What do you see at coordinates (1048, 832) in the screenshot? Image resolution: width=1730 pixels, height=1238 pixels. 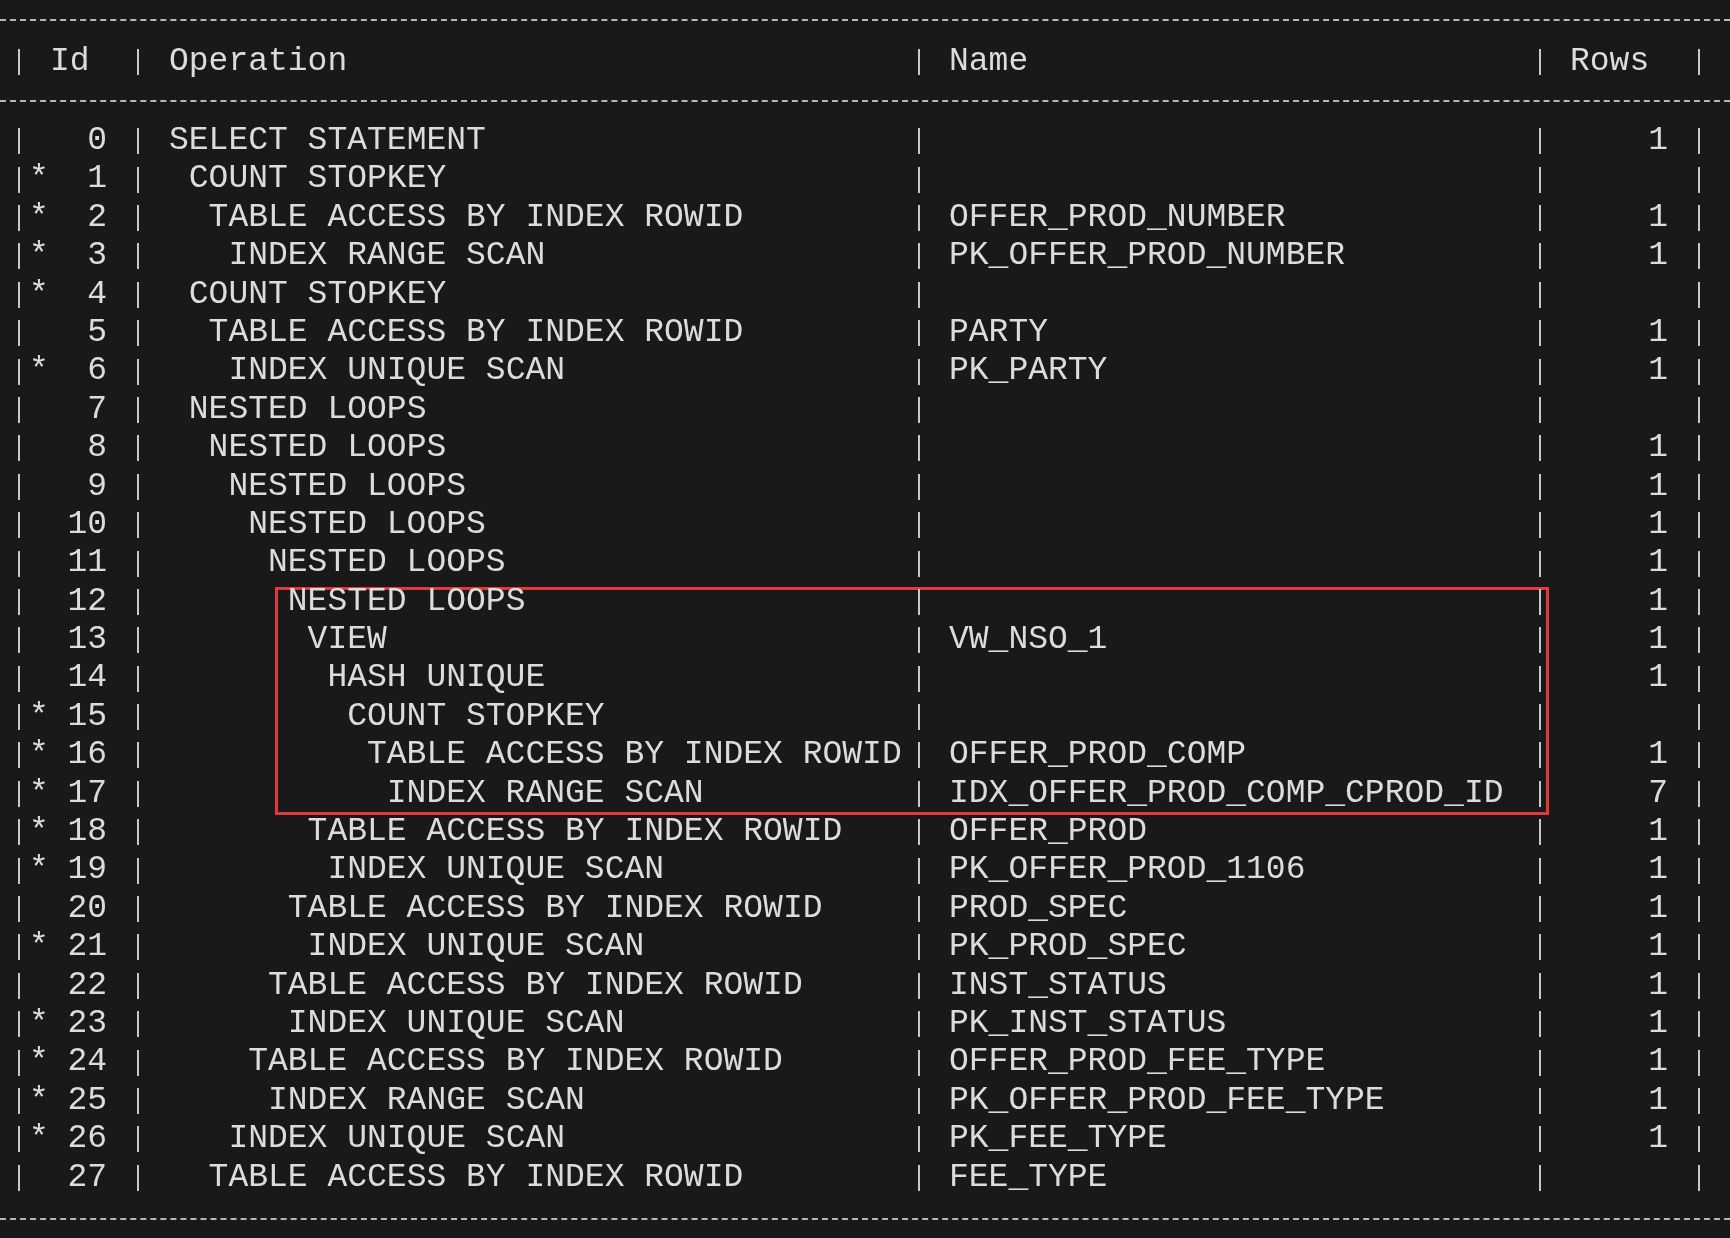 I see `name-cell: OFFER_PROD` at bounding box center [1048, 832].